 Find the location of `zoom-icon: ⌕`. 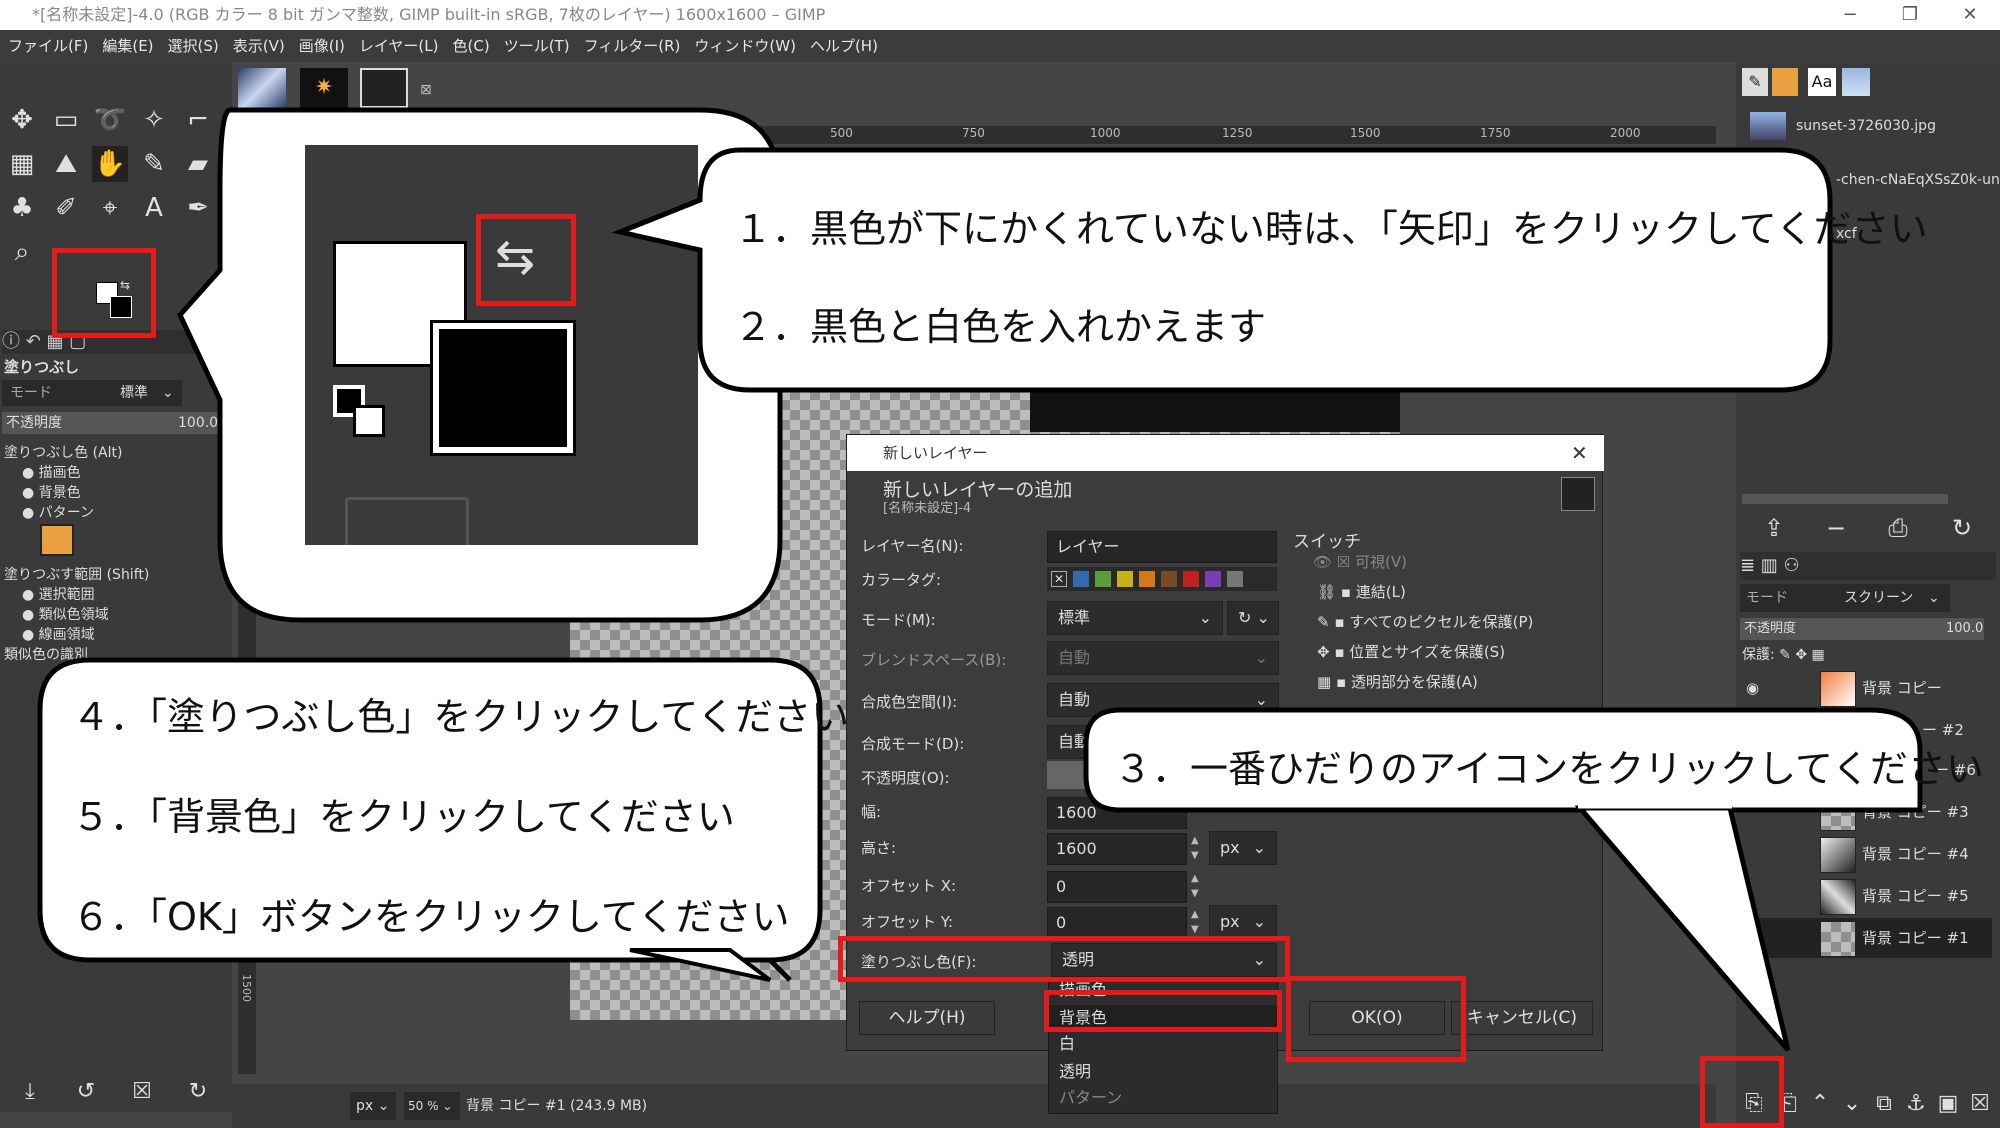

zoom-icon: ⌕ is located at coordinates (22, 252).